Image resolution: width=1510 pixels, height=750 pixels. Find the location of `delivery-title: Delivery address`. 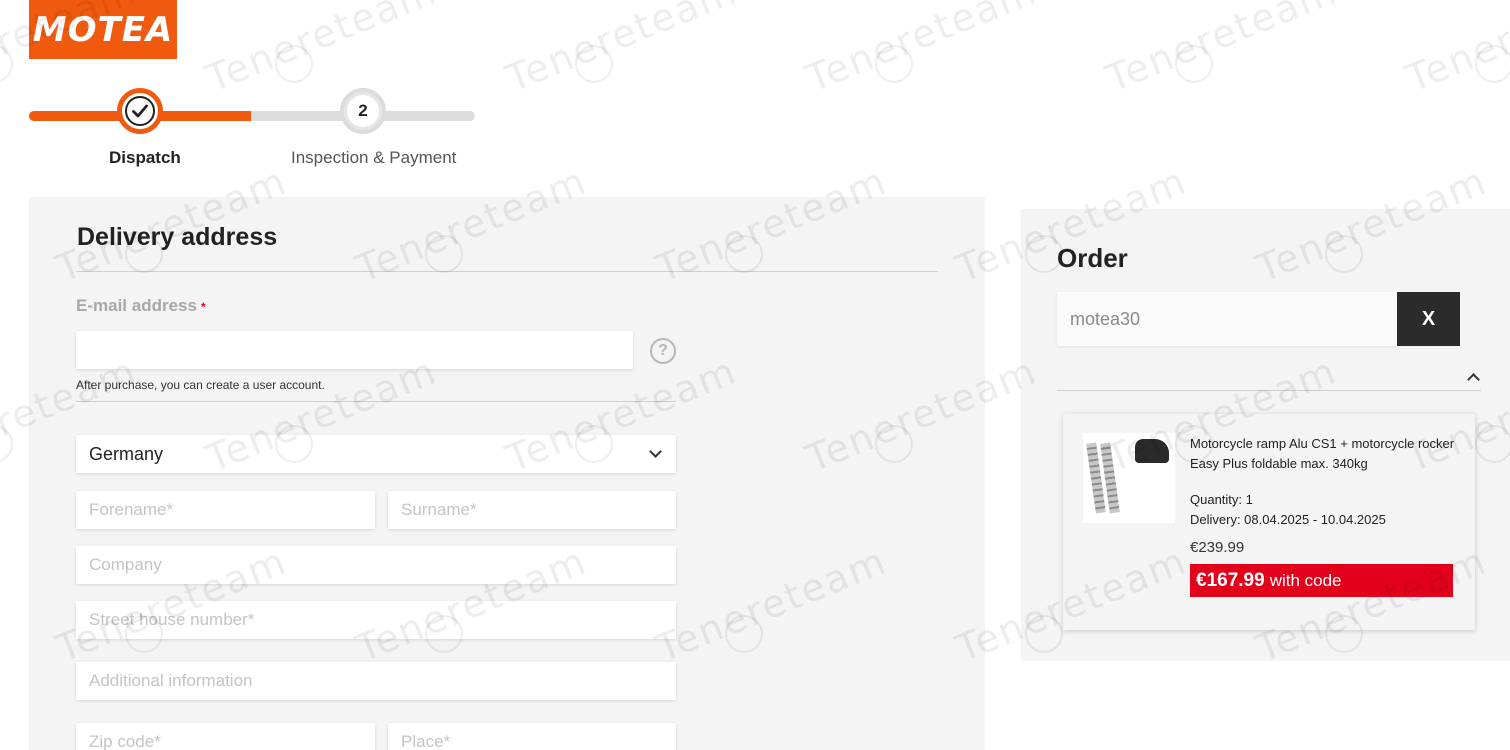

delivery-title: Delivery address is located at coordinates (177, 237).